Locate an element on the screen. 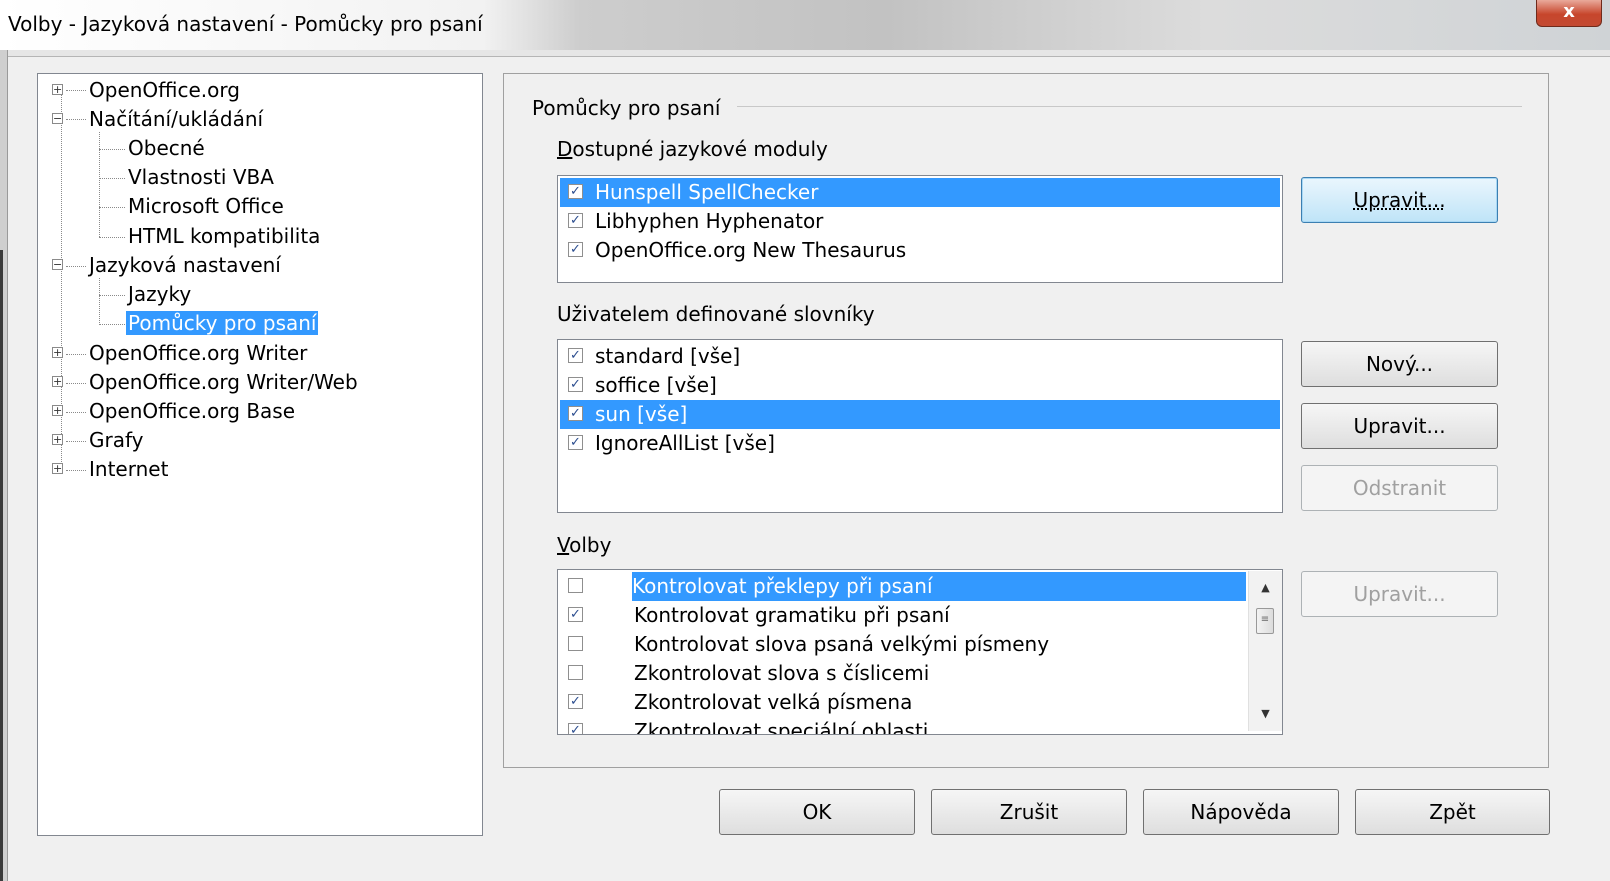  scroll-down-icon: ▼ is located at coordinates (1265, 714).